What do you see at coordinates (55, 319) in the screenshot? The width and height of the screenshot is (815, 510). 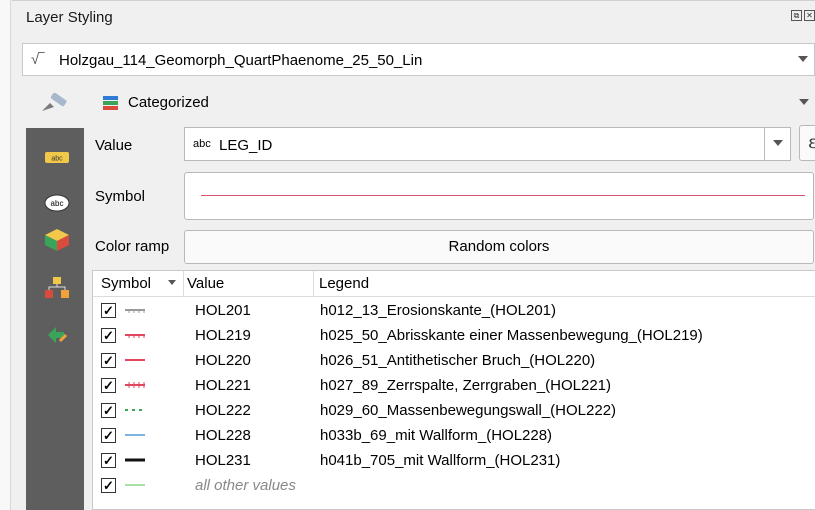 I see `styling-sidebar: abc abc` at bounding box center [55, 319].